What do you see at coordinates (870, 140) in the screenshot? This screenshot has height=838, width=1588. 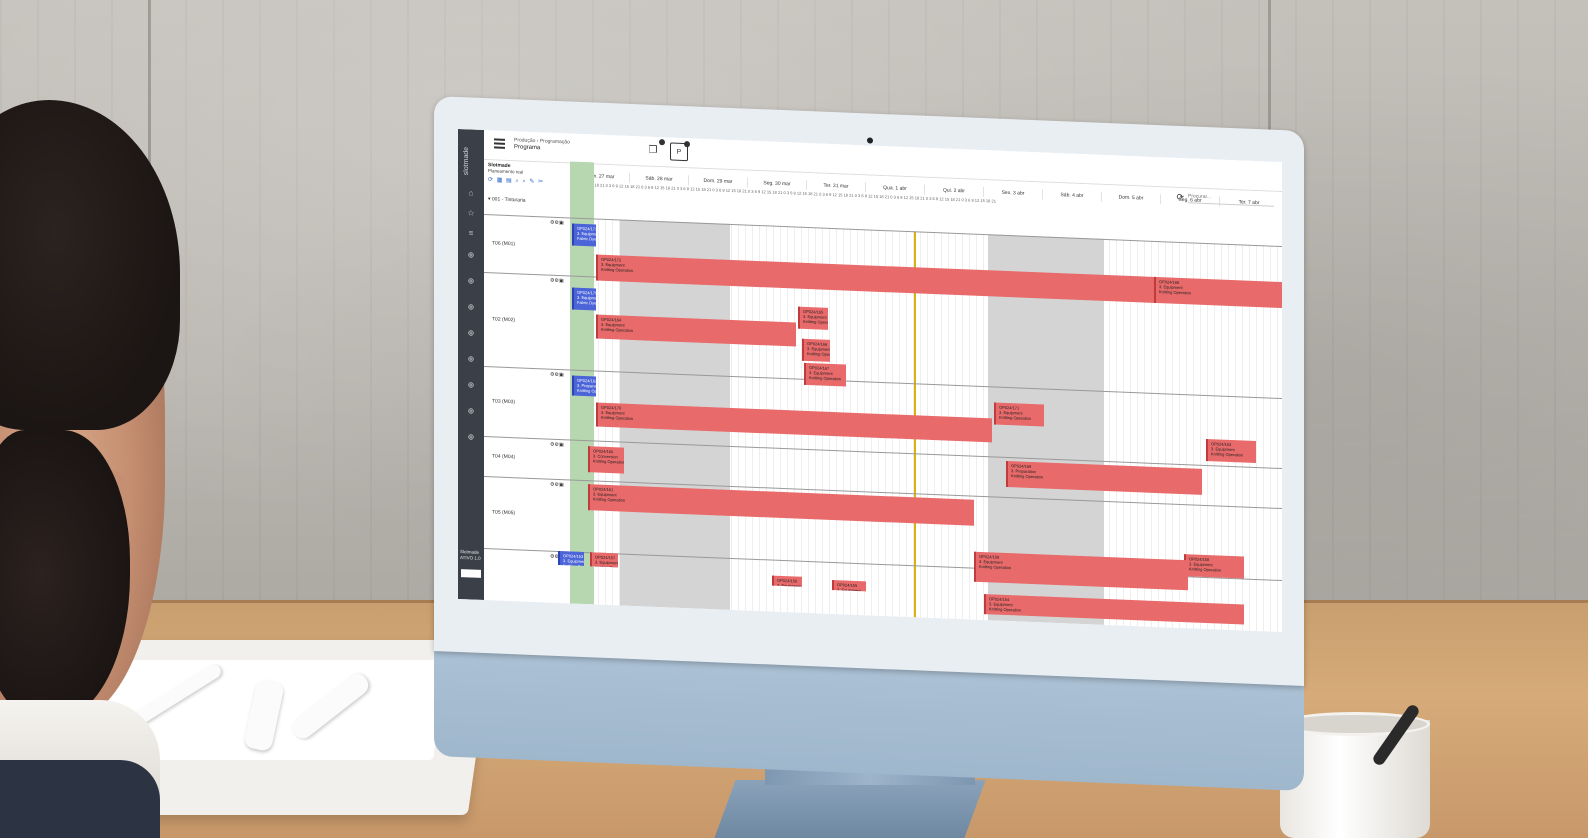 I see `webcam` at bounding box center [870, 140].